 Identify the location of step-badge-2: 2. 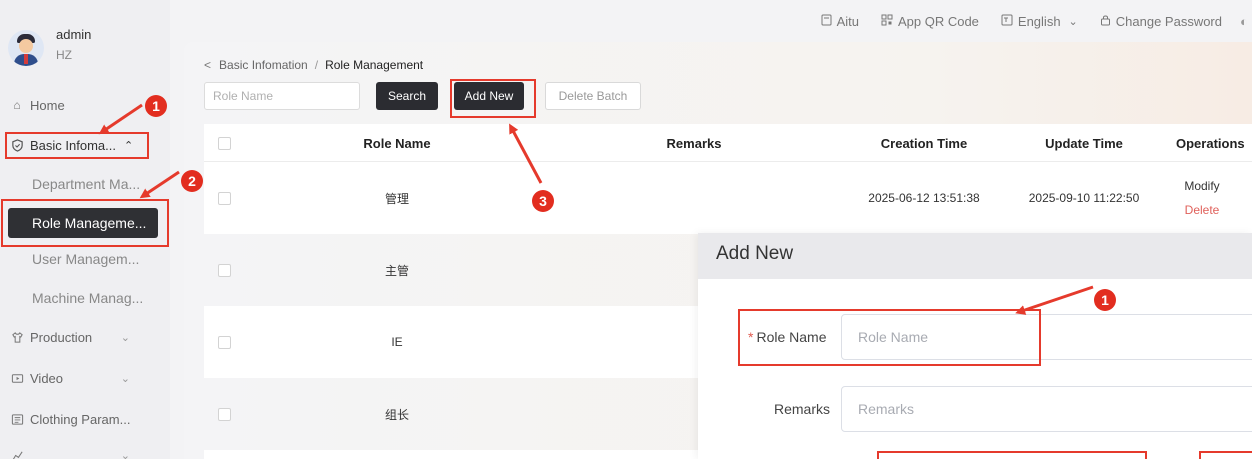
(192, 181).